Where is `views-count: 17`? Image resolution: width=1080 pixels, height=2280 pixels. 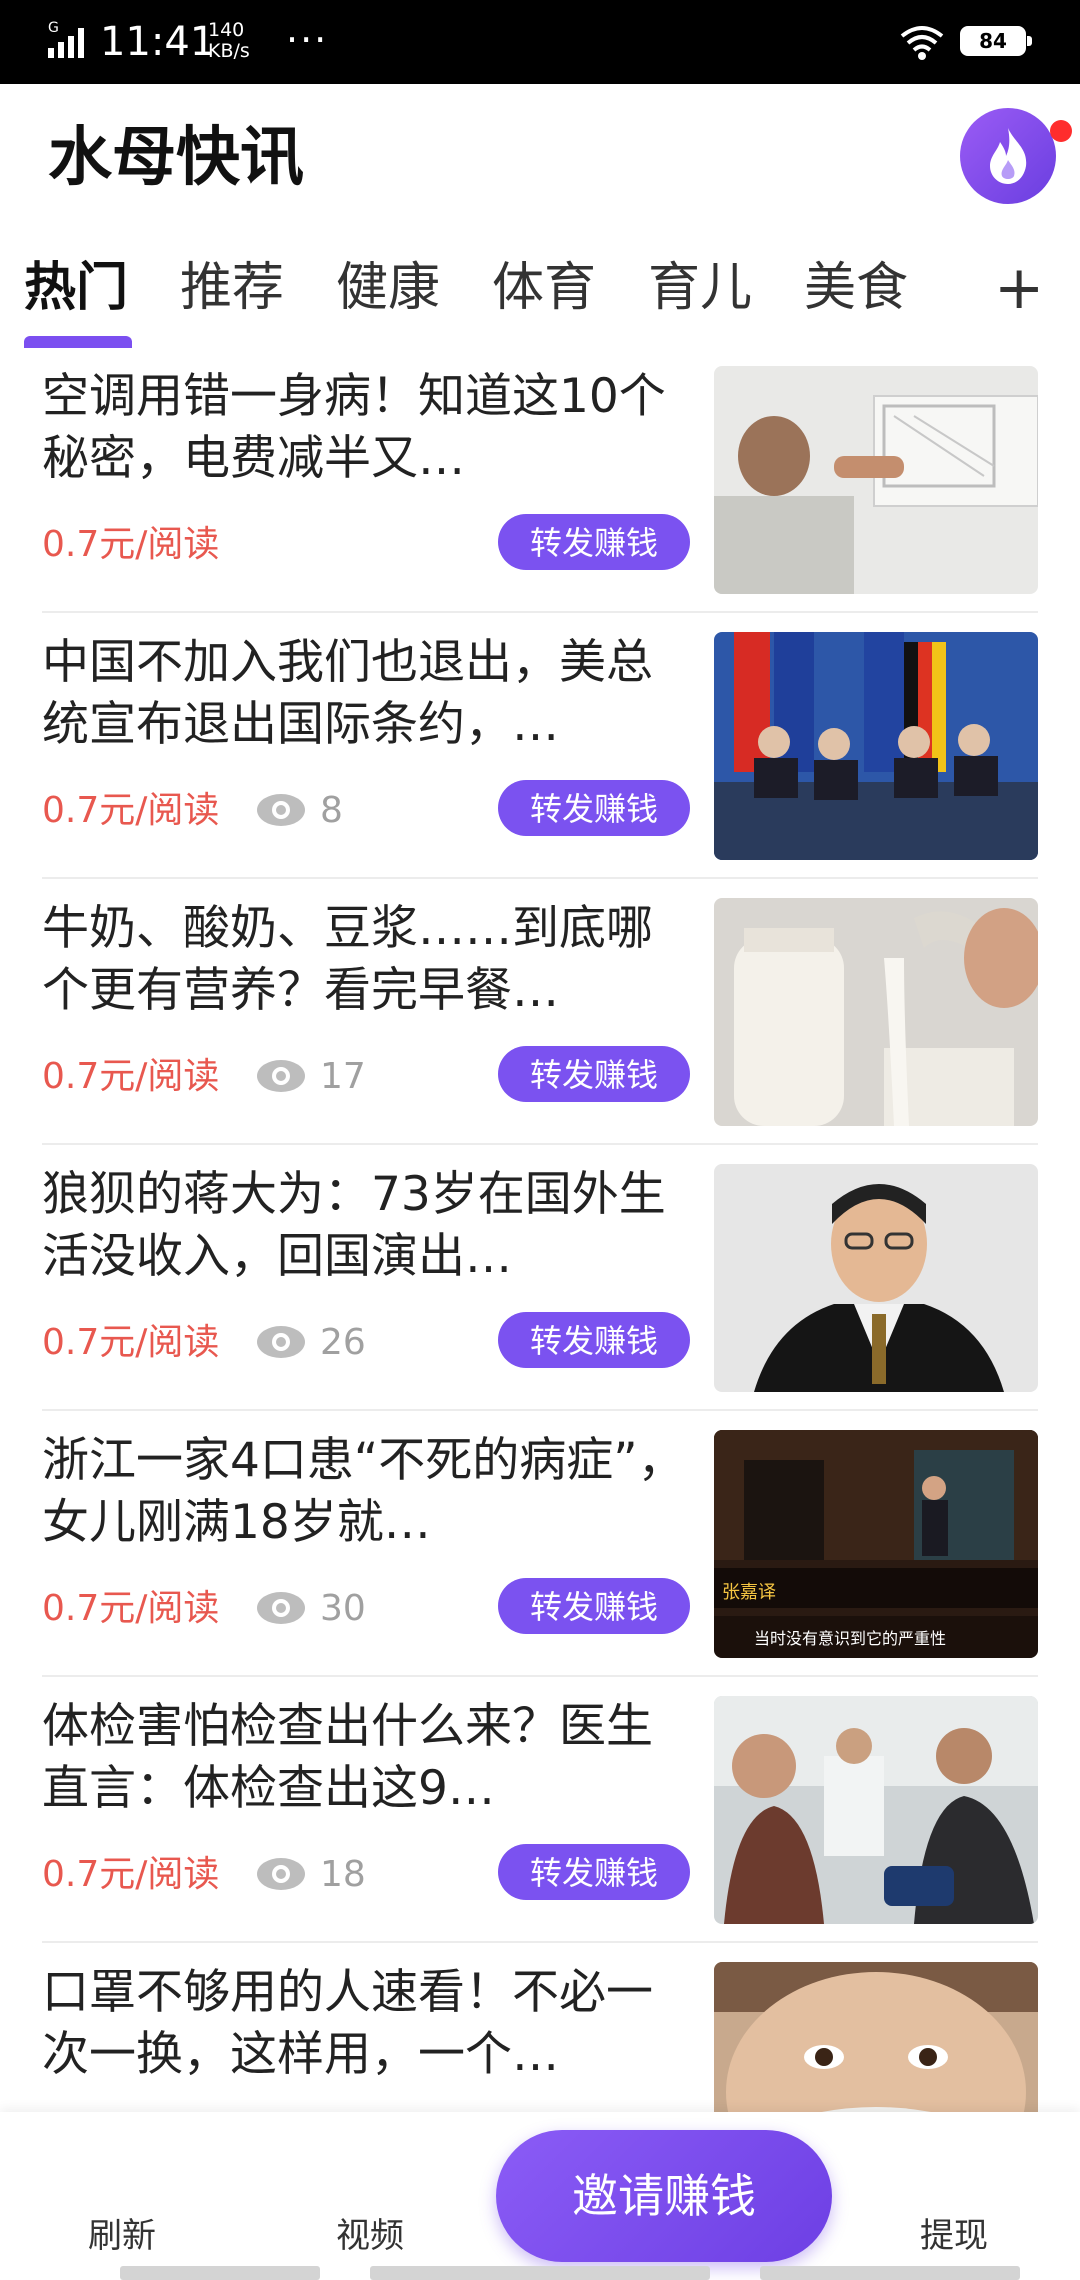 views-count: 17 is located at coordinates (343, 1076).